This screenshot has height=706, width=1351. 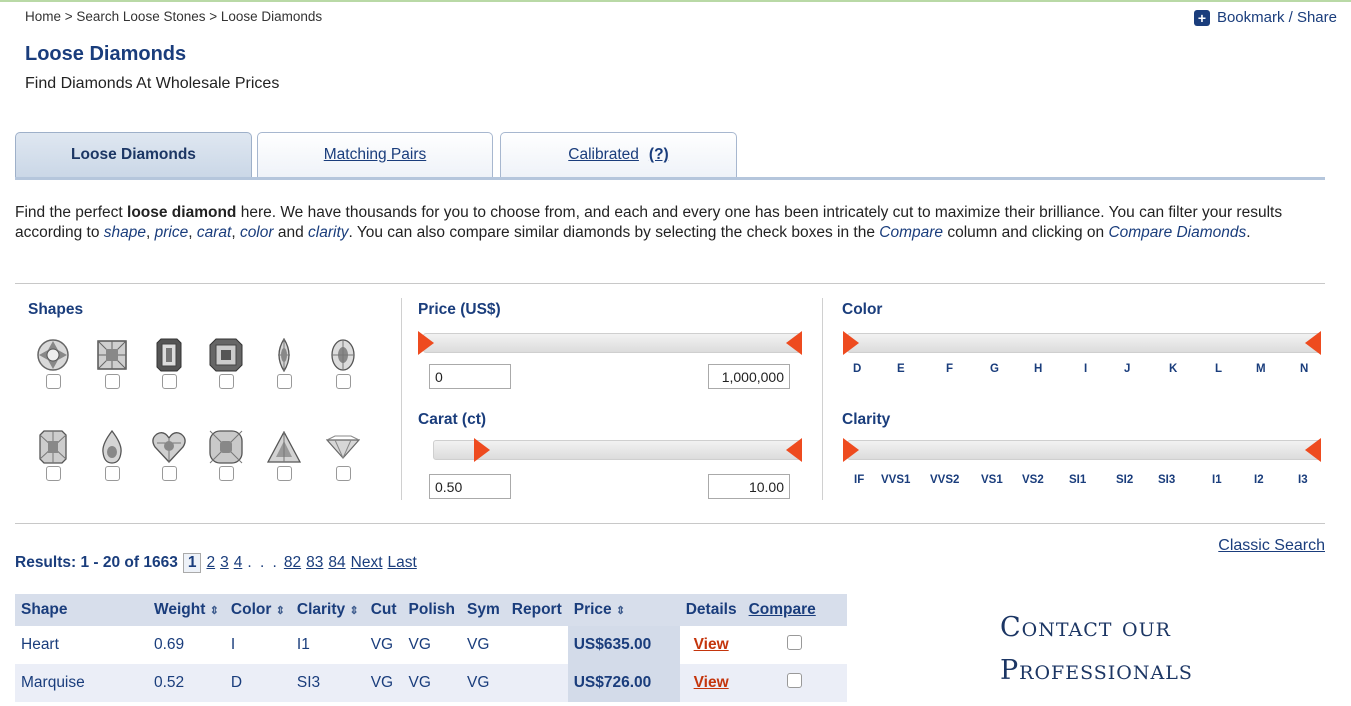 What do you see at coordinates (857, 369) in the screenshot?
I see `color-tick: D` at bounding box center [857, 369].